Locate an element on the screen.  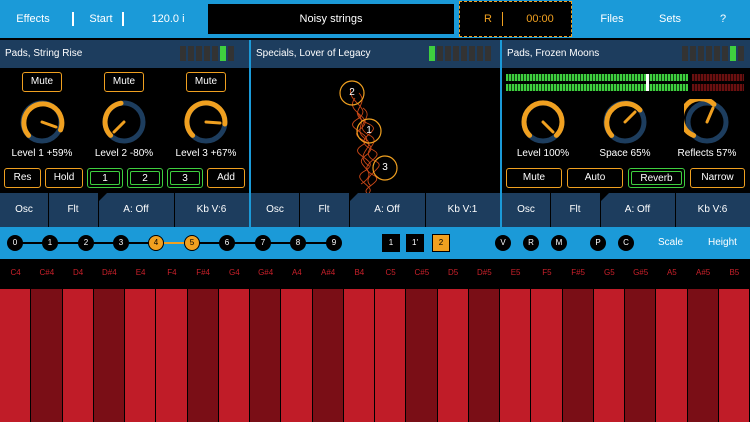
sets-button: Sets is located at coordinates (670, 19).